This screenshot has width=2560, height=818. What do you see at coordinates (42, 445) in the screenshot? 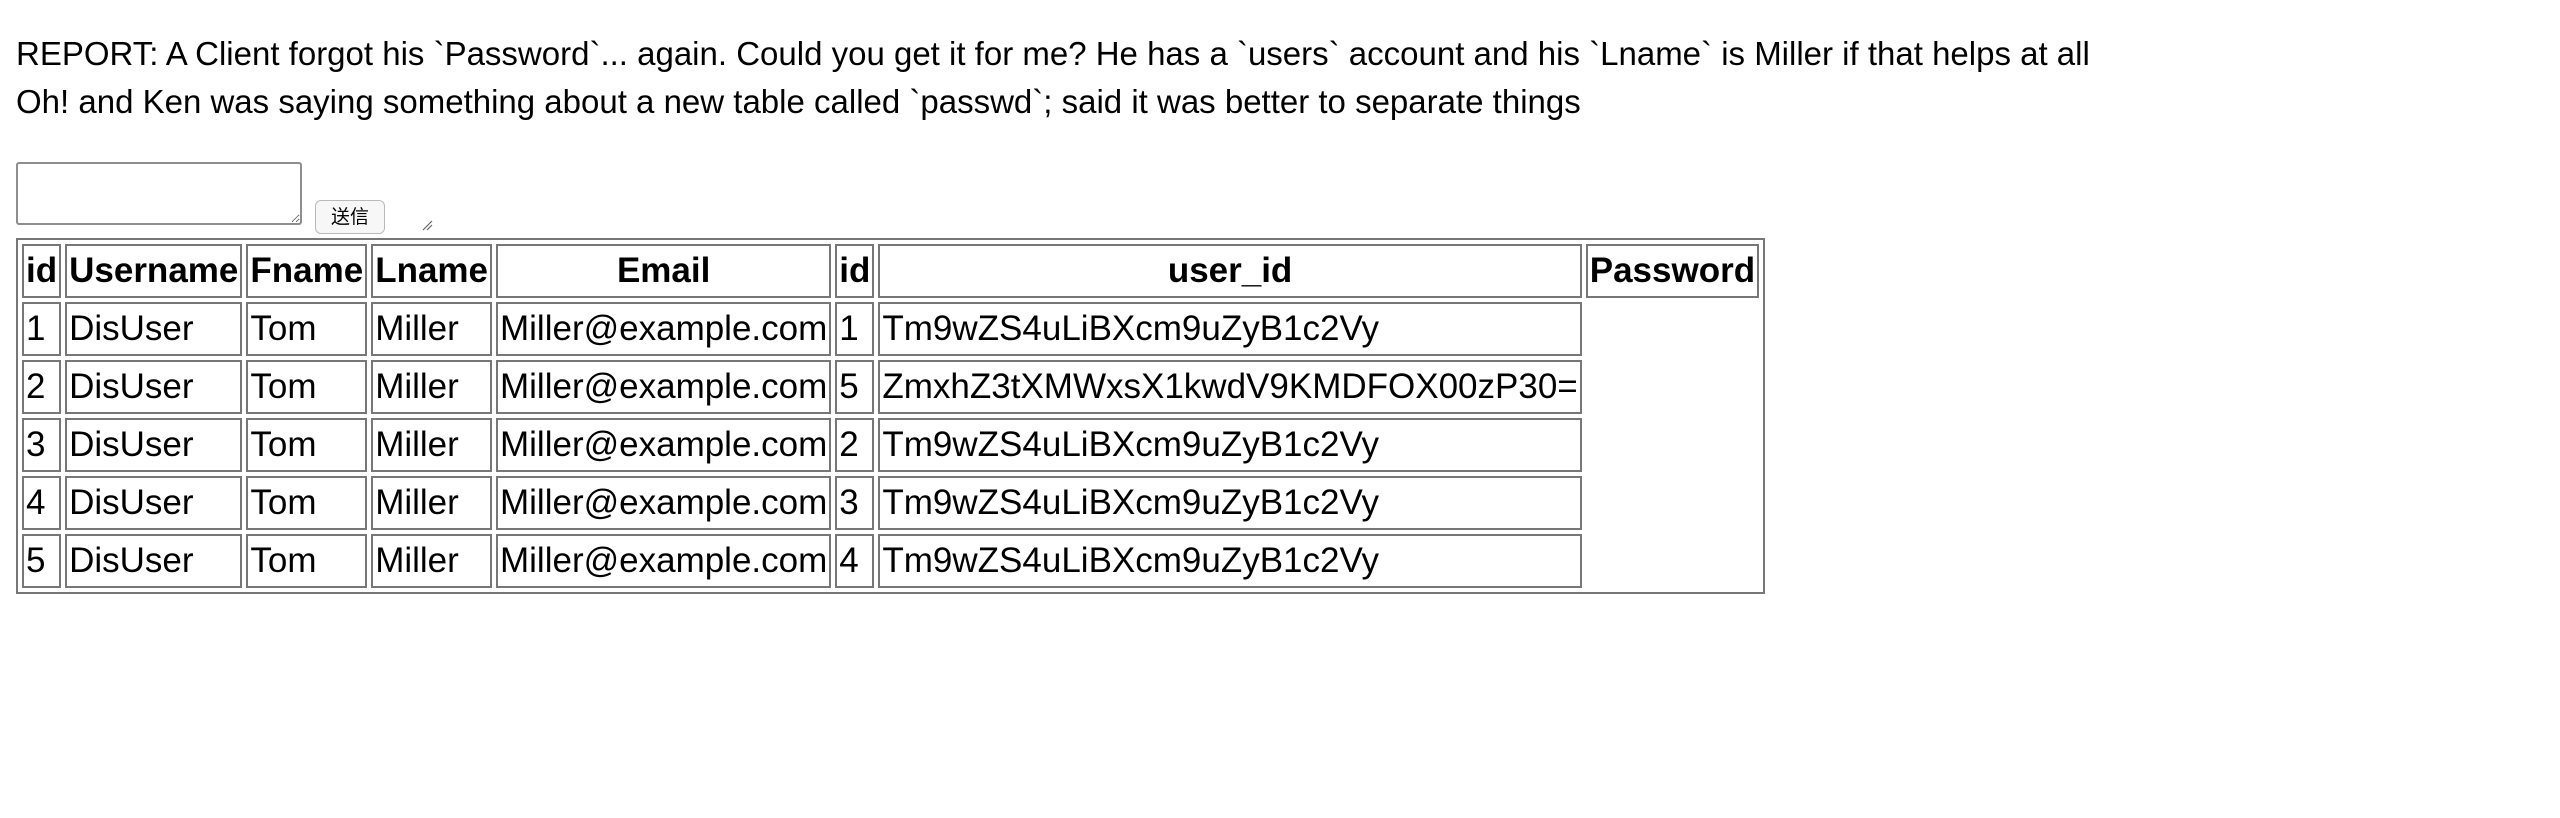
I see `cell-id: 3` at bounding box center [42, 445].